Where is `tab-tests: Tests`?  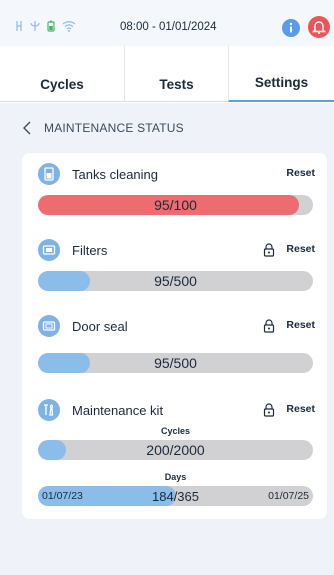 tab-tests: Tests is located at coordinates (176, 74).